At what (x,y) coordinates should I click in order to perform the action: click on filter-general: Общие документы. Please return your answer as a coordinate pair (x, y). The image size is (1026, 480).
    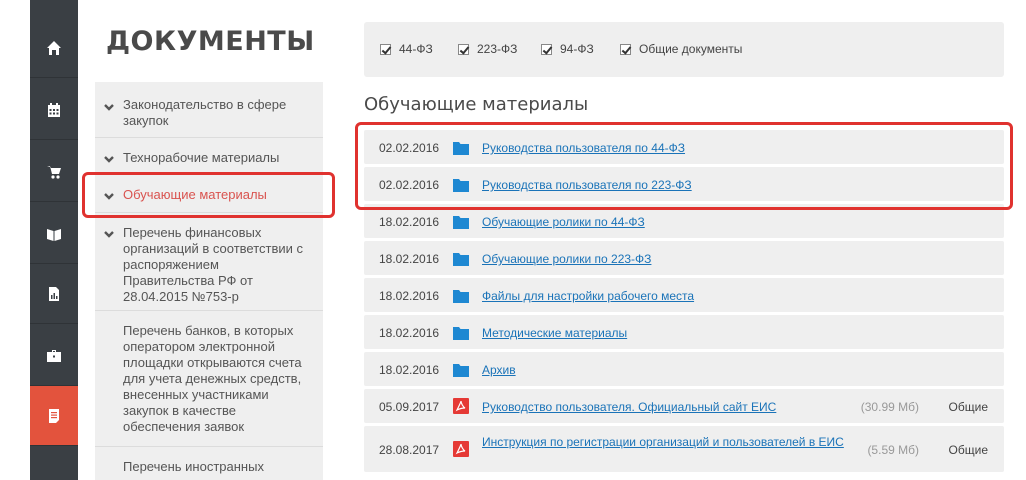
    Looking at the image, I should click on (681, 49).